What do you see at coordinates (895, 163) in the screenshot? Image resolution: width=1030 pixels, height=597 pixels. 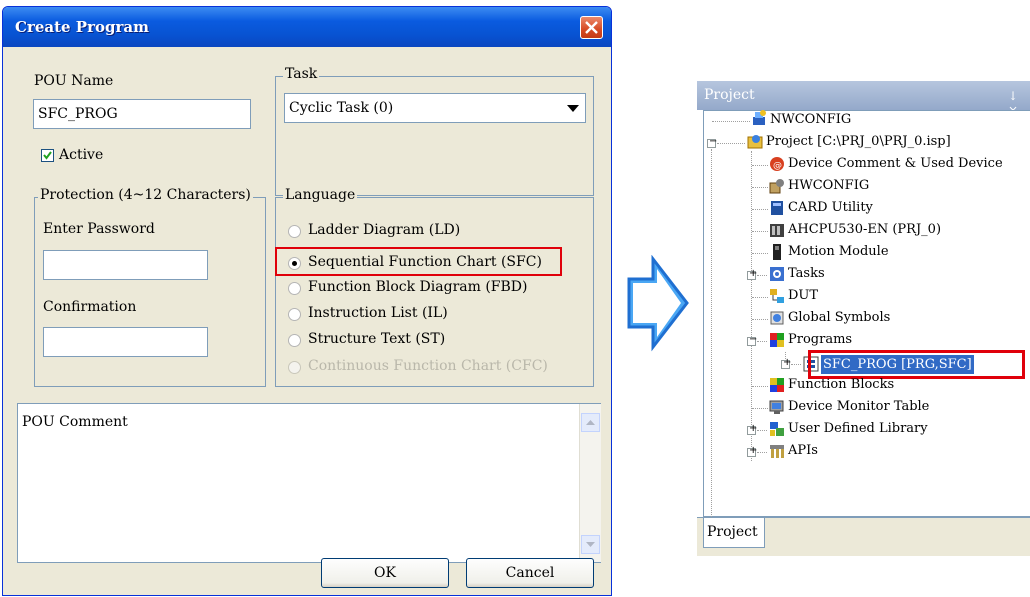 I see `tree-item-label: Device Comment & Used Device` at bounding box center [895, 163].